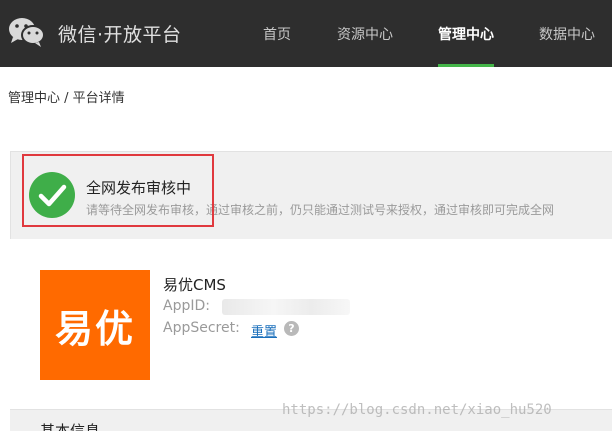 Image resolution: width=612 pixels, height=431 pixels. What do you see at coordinates (277, 33) in the screenshot?
I see `nav-item-home: 首页` at bounding box center [277, 33].